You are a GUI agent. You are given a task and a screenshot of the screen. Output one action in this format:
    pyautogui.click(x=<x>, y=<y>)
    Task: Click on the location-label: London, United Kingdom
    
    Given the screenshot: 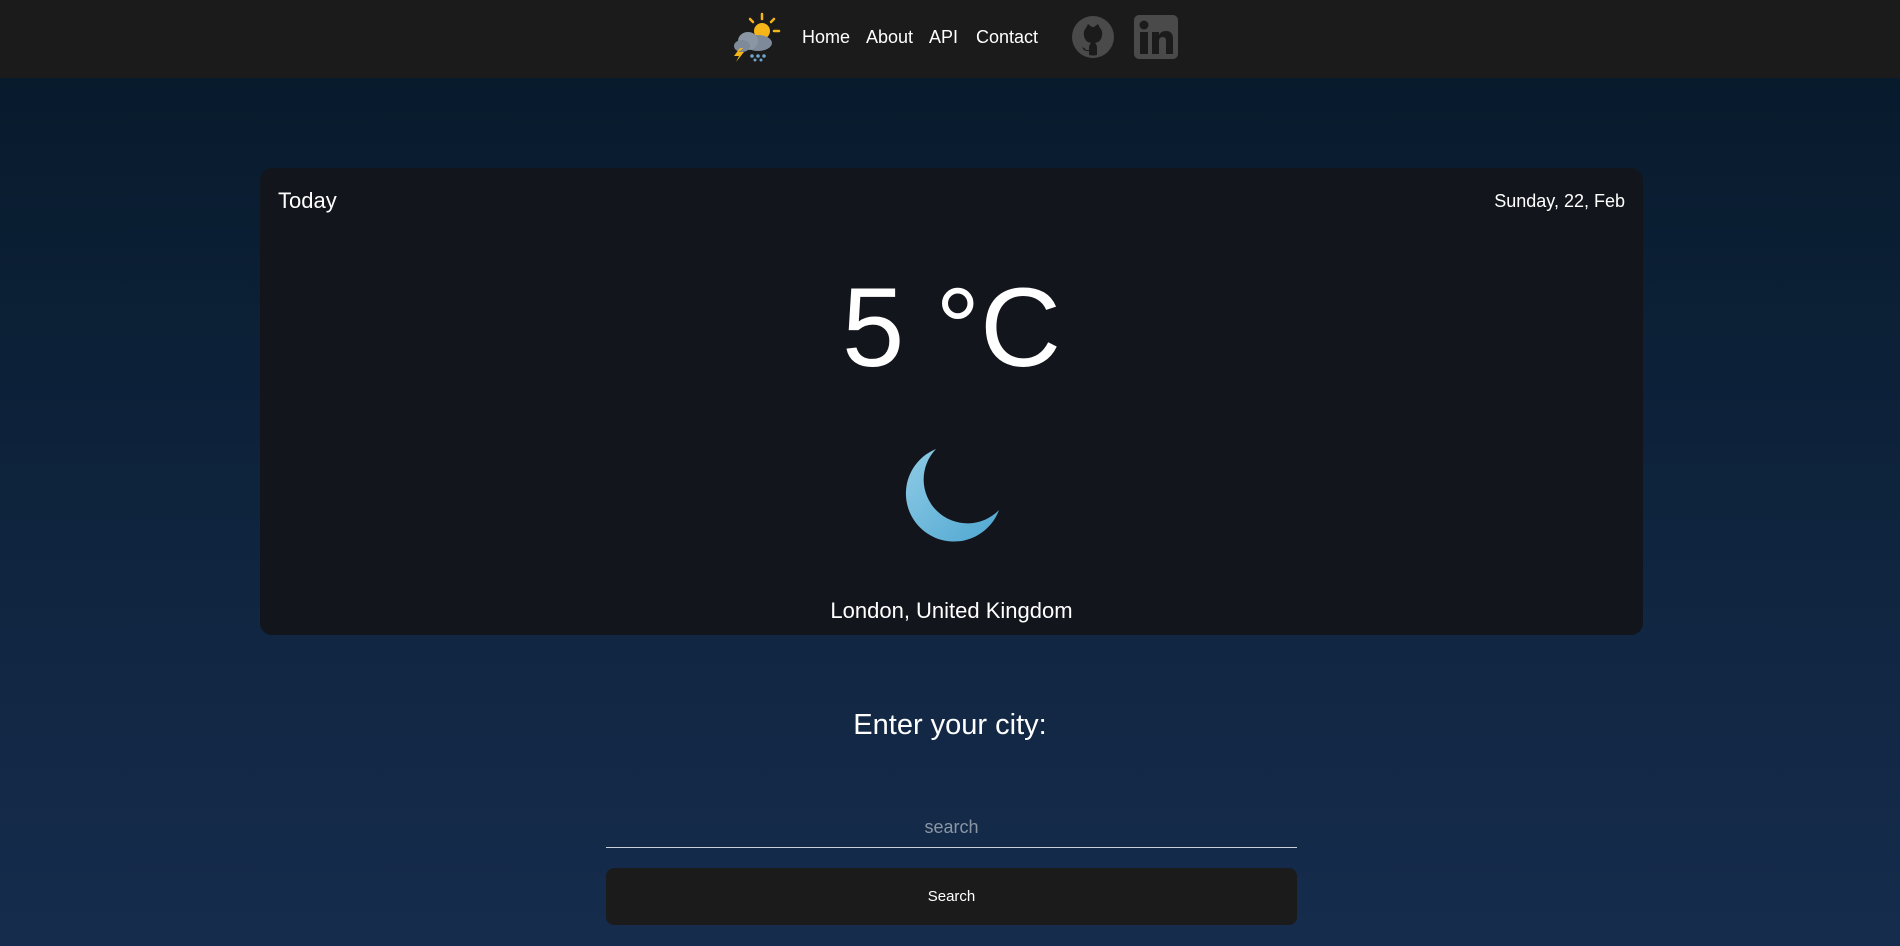 What is the action you would take?
    pyautogui.click(x=951, y=610)
    